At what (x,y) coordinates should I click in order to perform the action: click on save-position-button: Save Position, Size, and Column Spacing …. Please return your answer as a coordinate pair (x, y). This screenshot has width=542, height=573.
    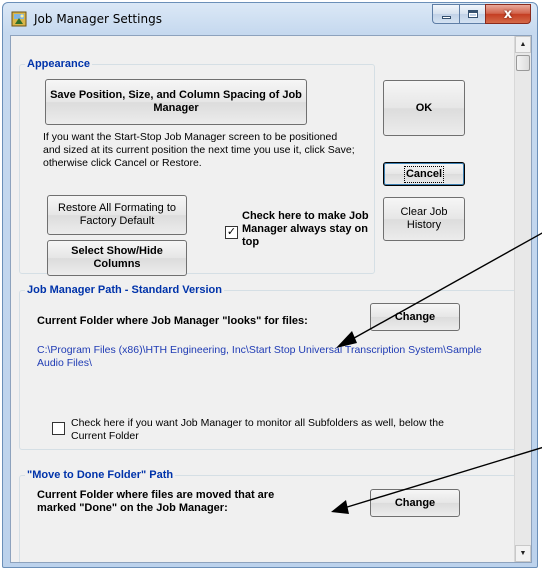
    Looking at the image, I should click on (176, 102).